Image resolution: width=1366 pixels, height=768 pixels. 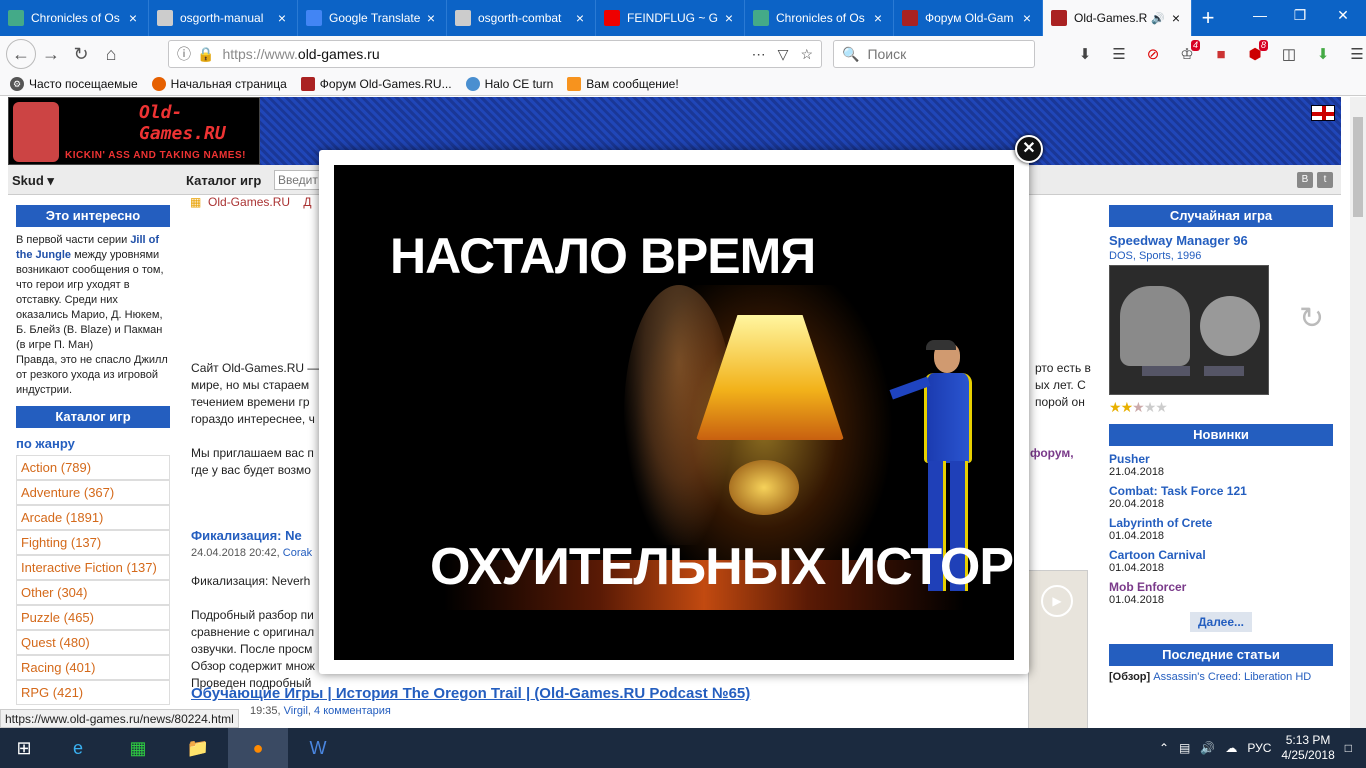 What do you see at coordinates (1323, 54) in the screenshot?
I see `download-helper-icon: ⬇` at bounding box center [1323, 54].